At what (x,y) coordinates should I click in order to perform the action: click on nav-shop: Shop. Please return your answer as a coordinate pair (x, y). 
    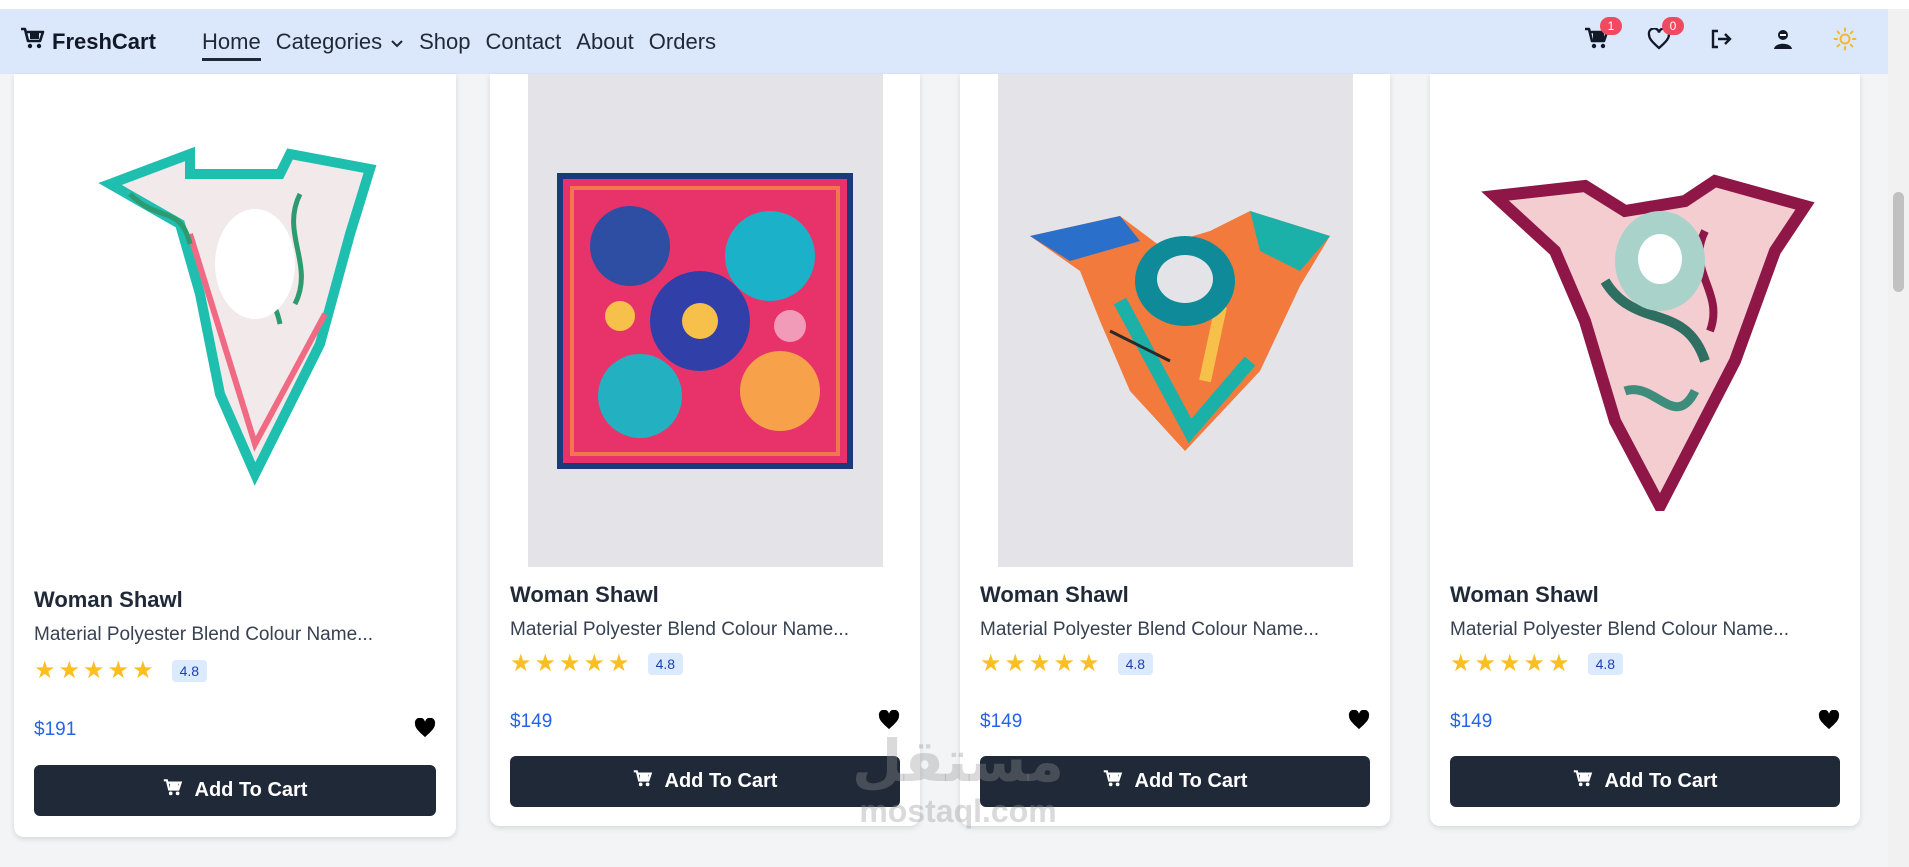
    Looking at the image, I should click on (444, 42).